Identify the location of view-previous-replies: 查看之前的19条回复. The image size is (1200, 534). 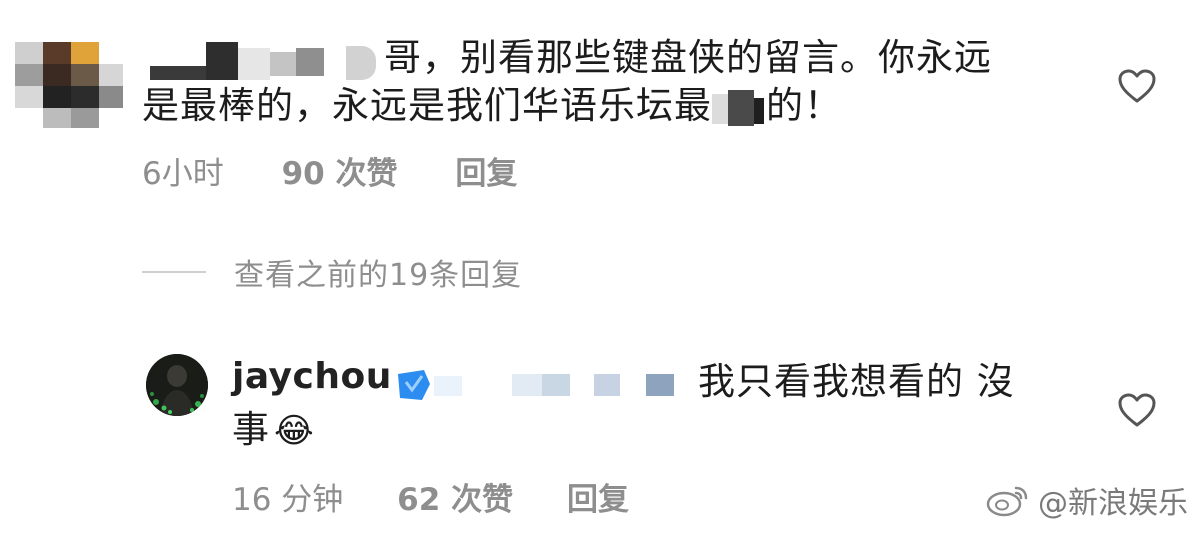
(332, 272).